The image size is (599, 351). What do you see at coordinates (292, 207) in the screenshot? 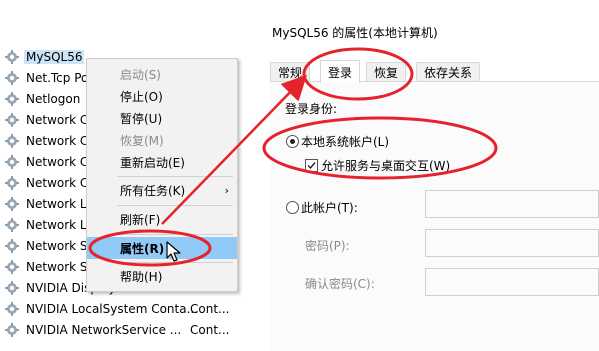
I see `this-account-radio` at bounding box center [292, 207].